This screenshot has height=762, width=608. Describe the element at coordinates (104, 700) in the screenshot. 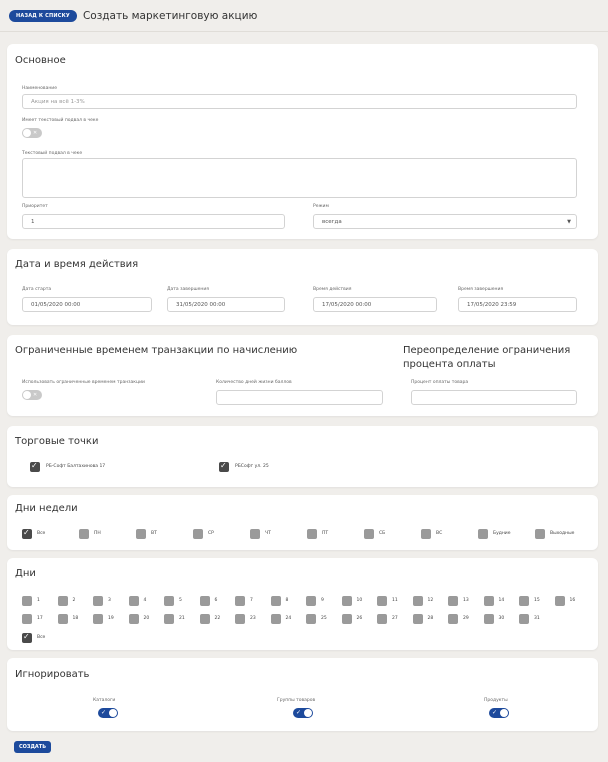

I see `ignore-catalogs-label: Каталоги` at that location.